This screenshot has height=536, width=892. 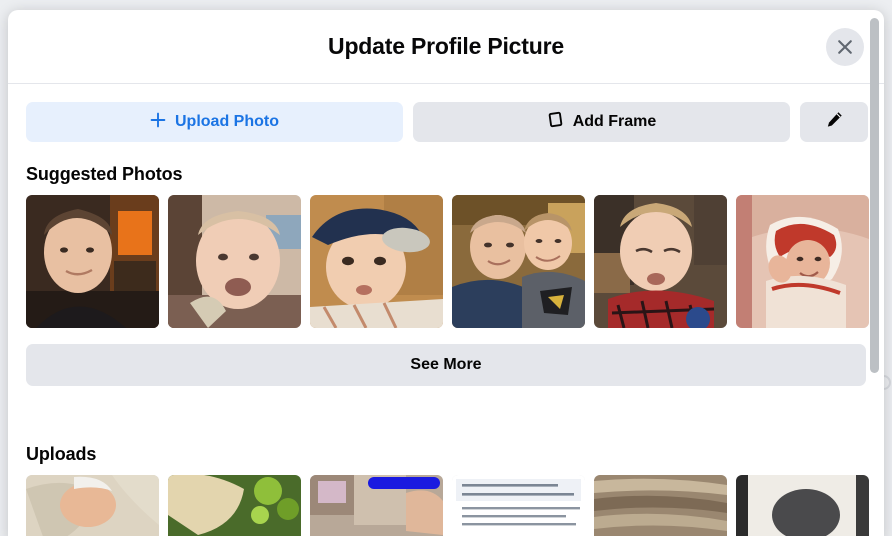 I want to click on close-button, so click(x=845, y=46).